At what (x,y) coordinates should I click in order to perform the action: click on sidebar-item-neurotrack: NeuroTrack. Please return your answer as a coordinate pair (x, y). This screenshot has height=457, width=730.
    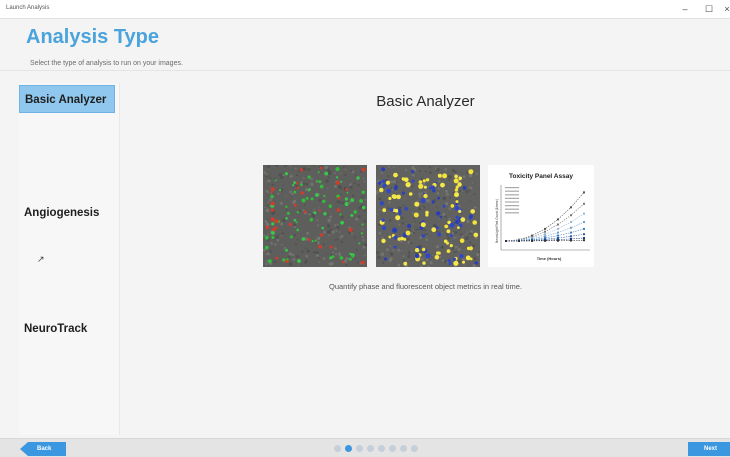
    Looking at the image, I should click on (67, 329).